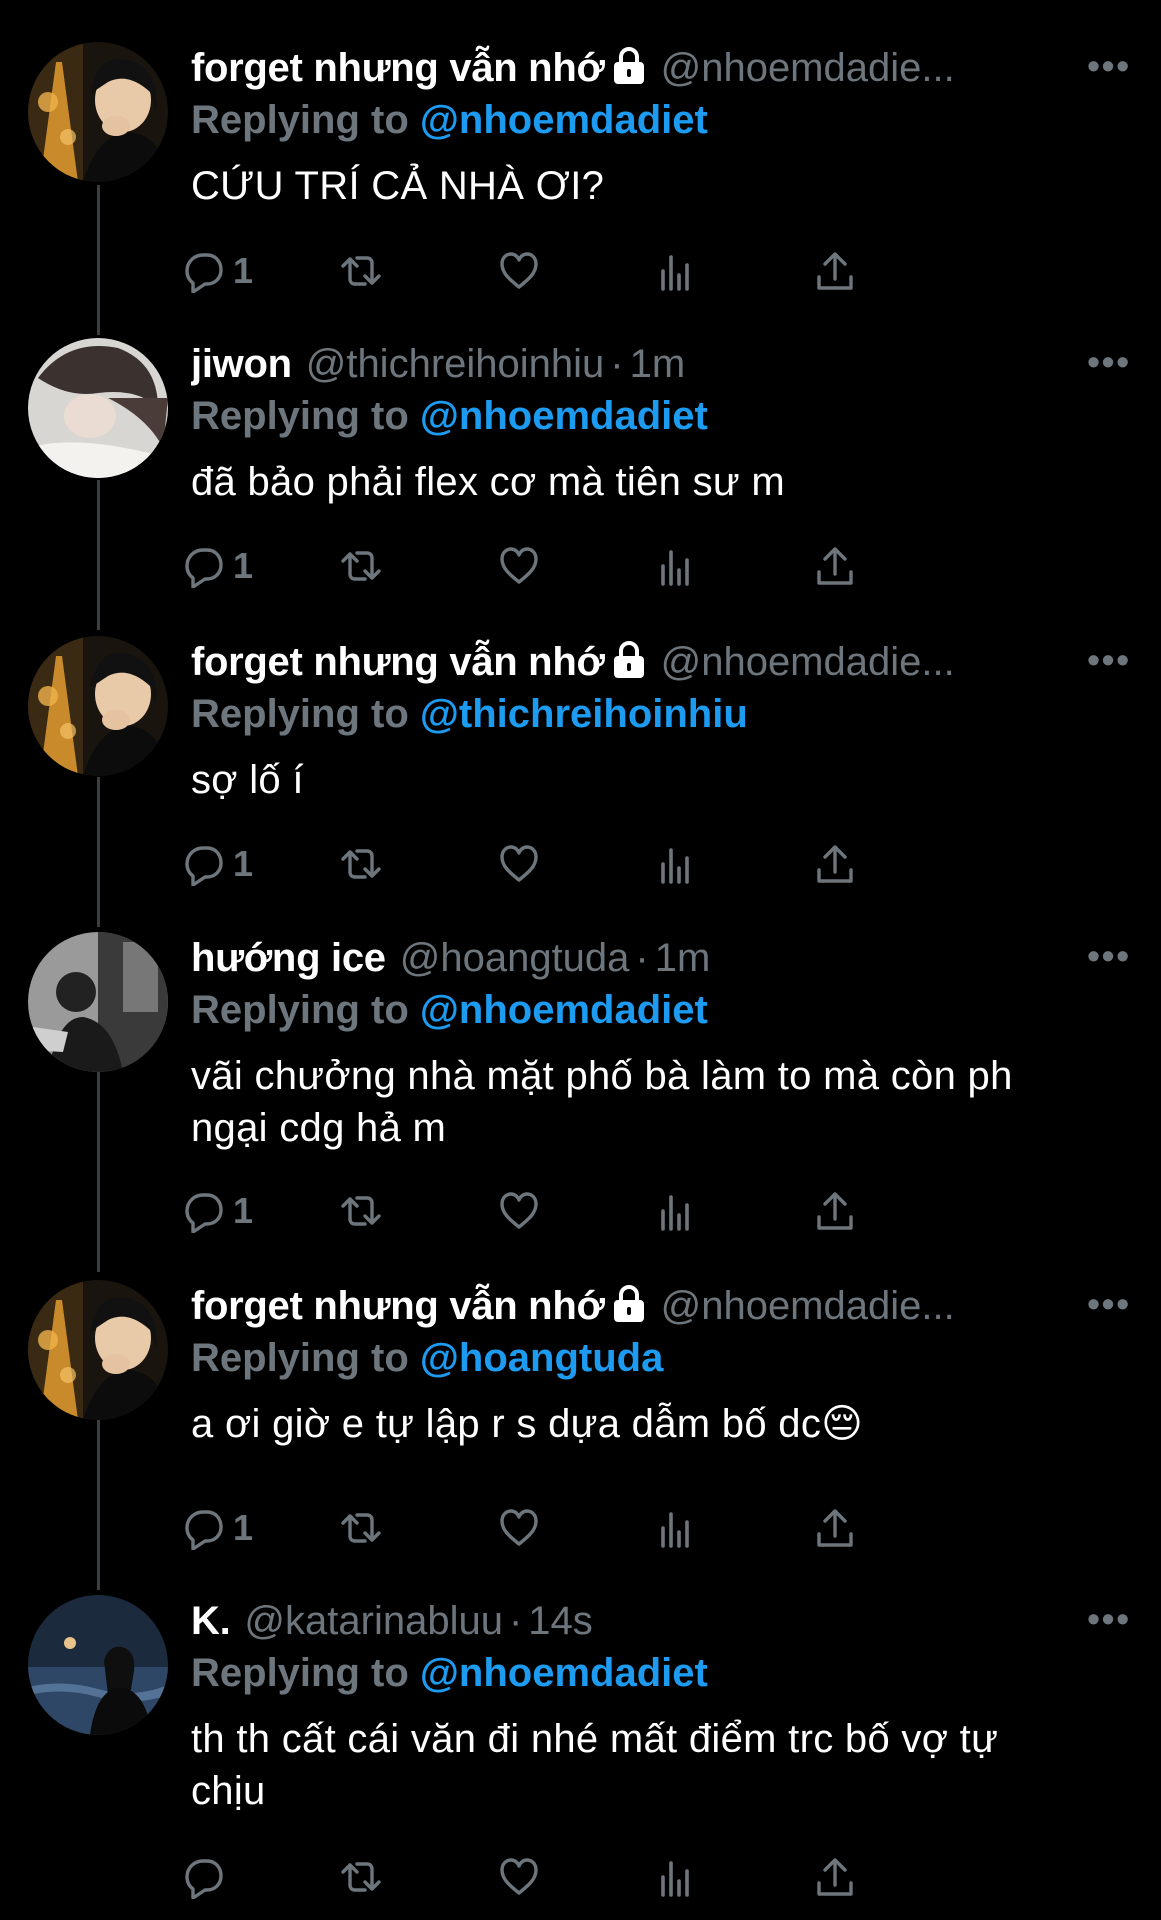 The height and width of the screenshot is (1920, 1161). What do you see at coordinates (661, 1424) in the screenshot?
I see `tweet-text: a ơi giờ e tự lập r s dựa dẫm bố dc😔` at bounding box center [661, 1424].